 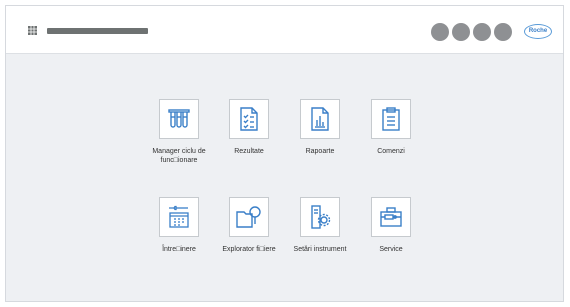 I want to click on tile-comenzi: Comenzi, so click(x=391, y=127).